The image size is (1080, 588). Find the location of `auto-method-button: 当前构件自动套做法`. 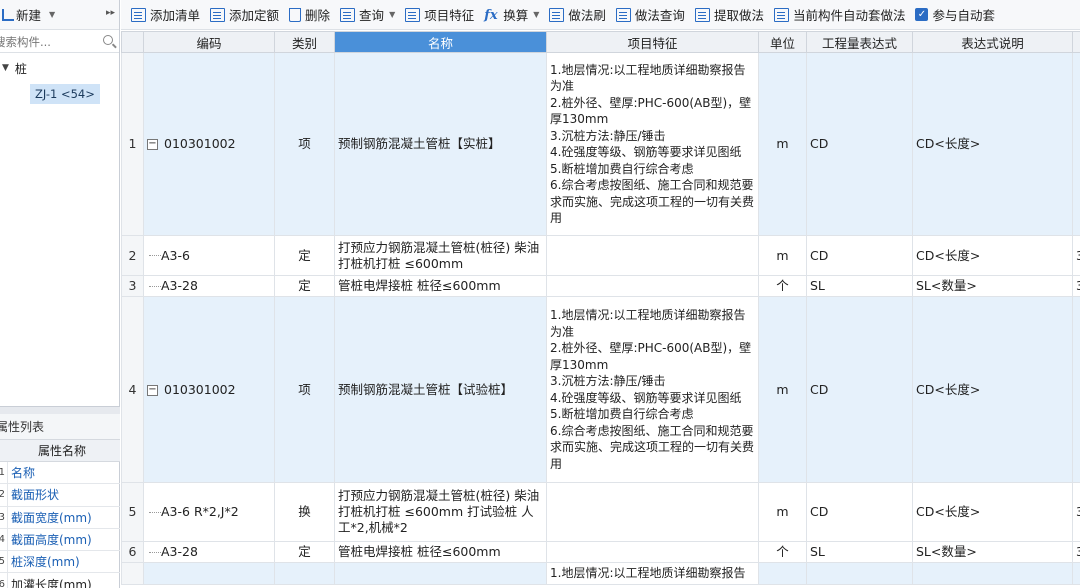

auto-method-button: 当前构件自动套做法 is located at coordinates (839, 14).